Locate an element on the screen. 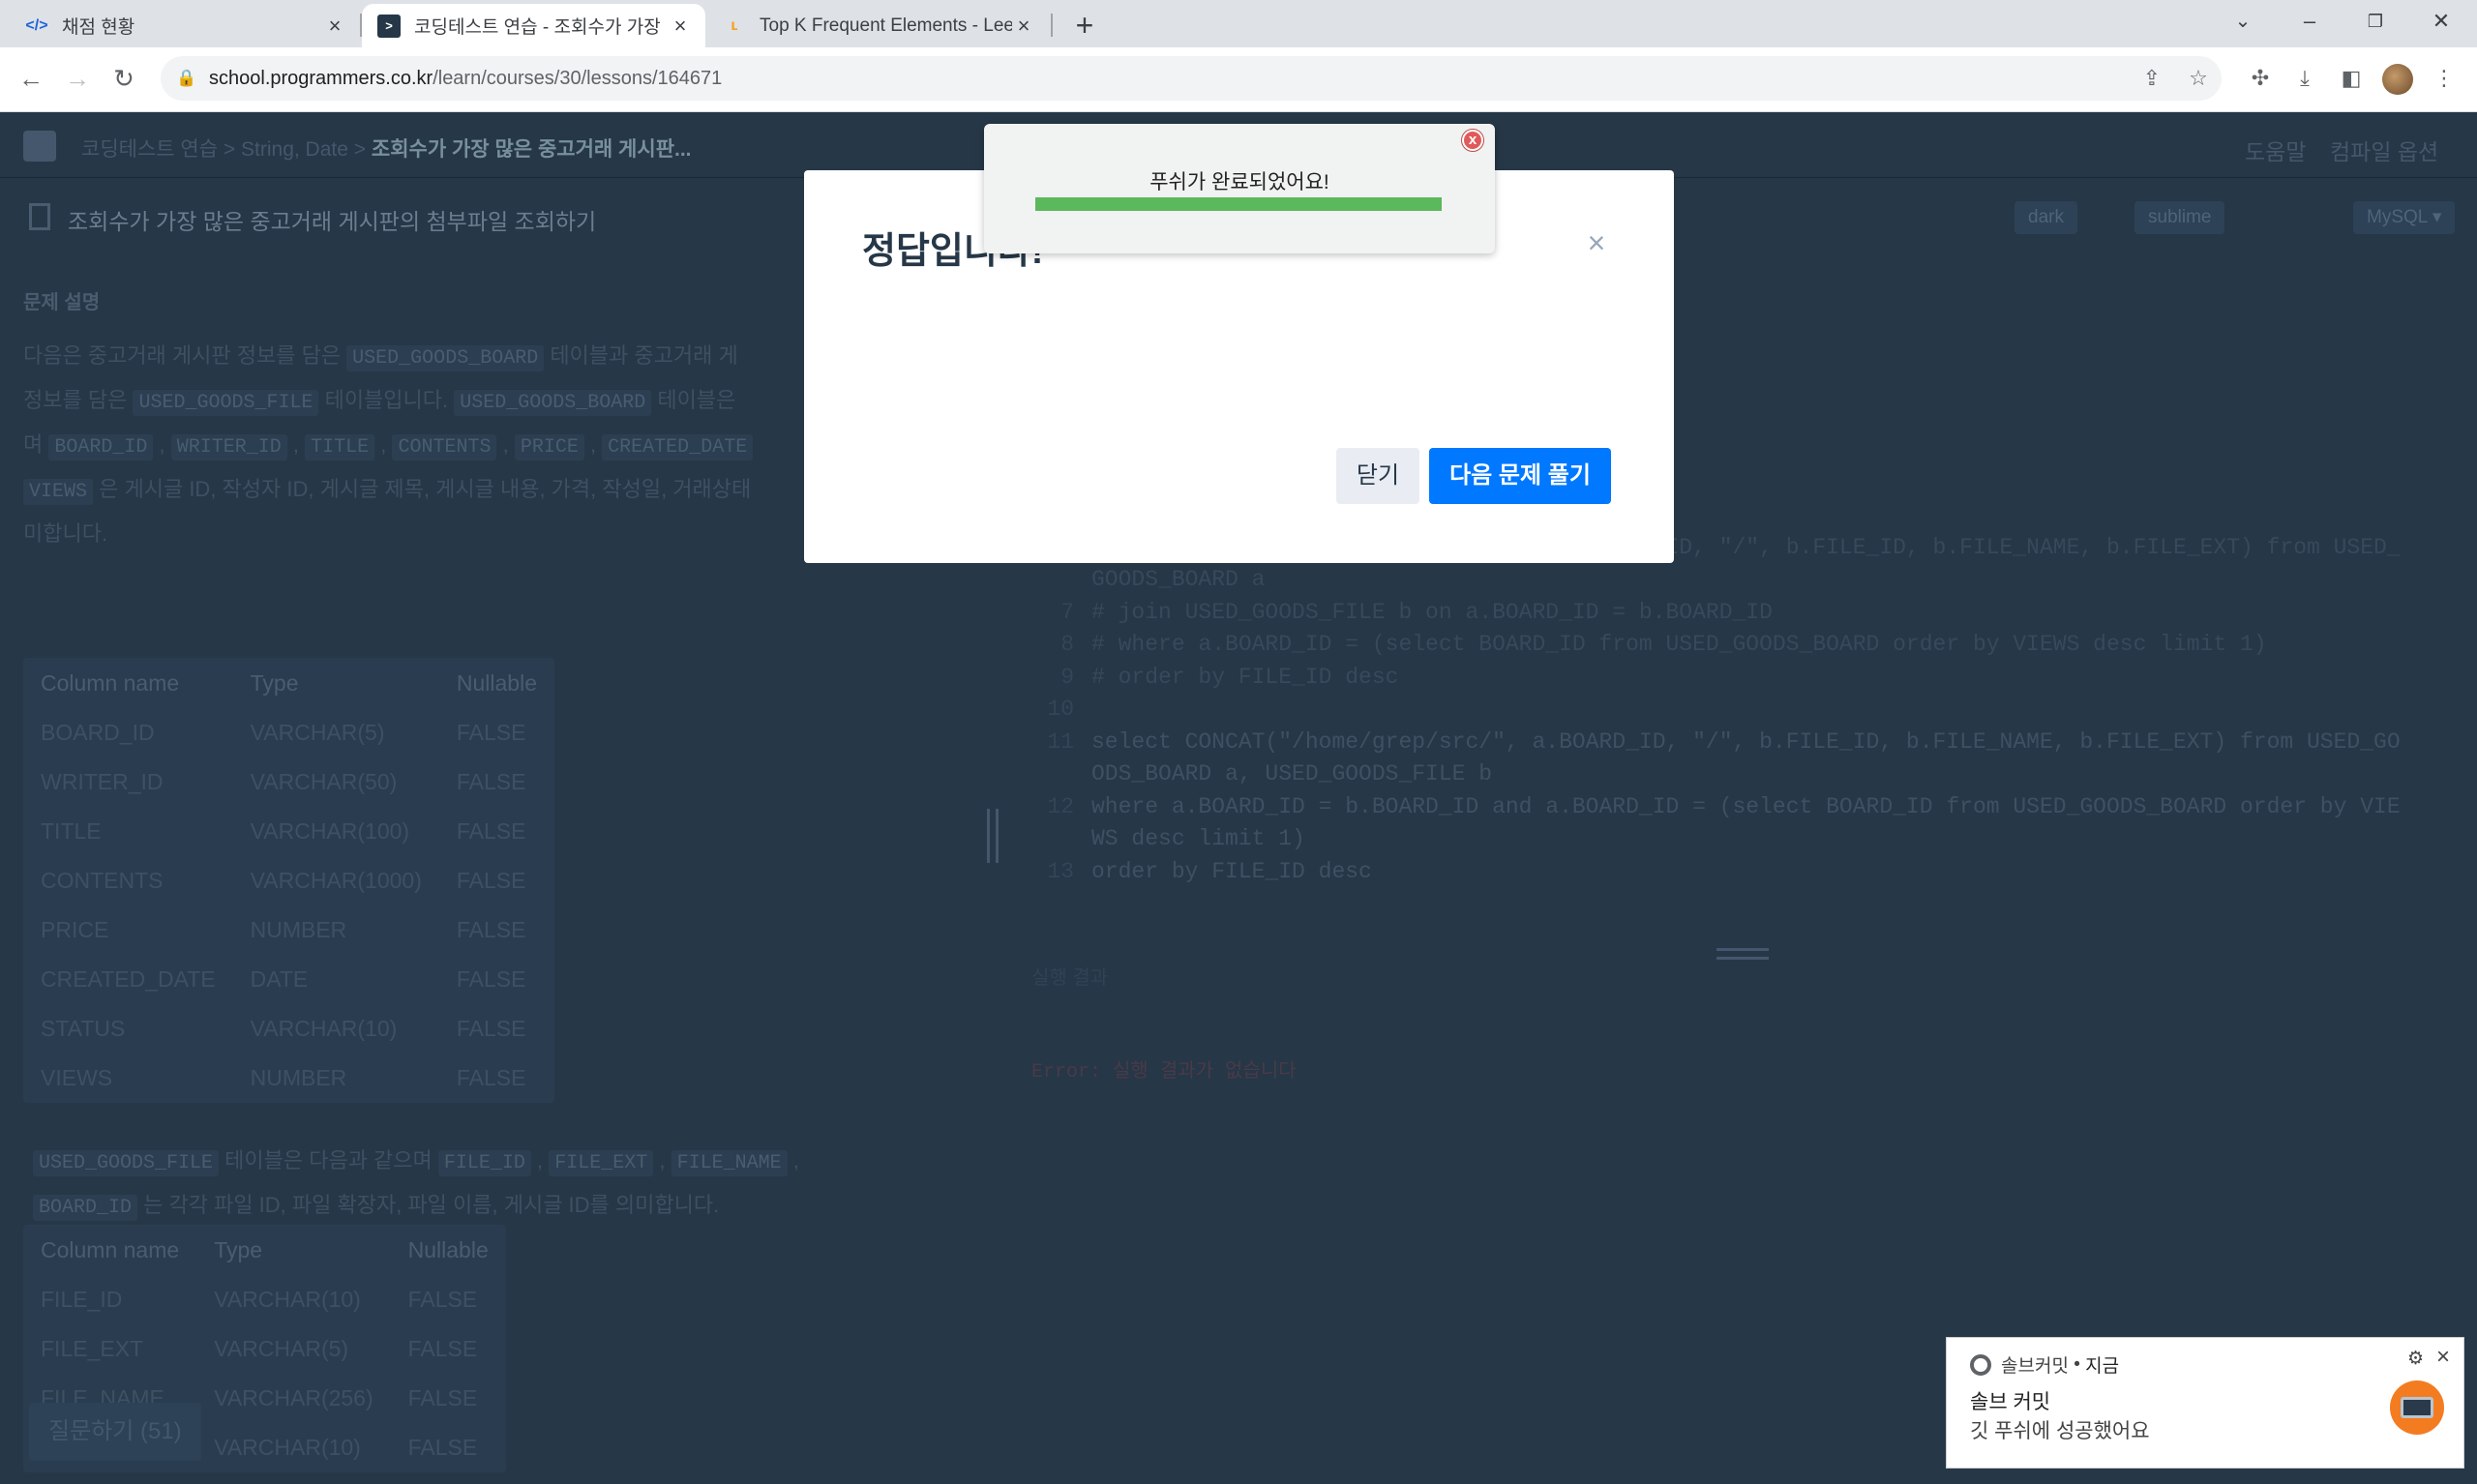  table-cell: VARCHAR(256) is located at coordinates (293, 1397).